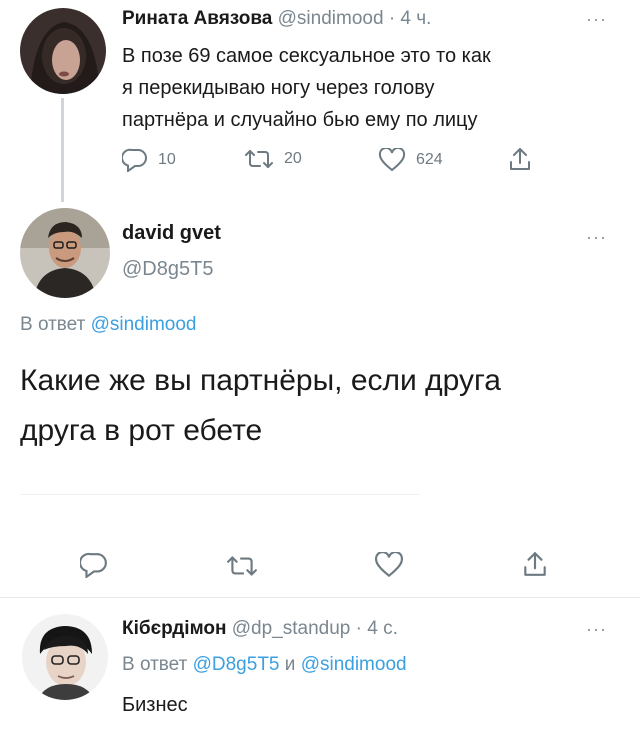 The width and height of the screenshot is (640, 730). I want to click on retweet-count: 20, so click(293, 158).